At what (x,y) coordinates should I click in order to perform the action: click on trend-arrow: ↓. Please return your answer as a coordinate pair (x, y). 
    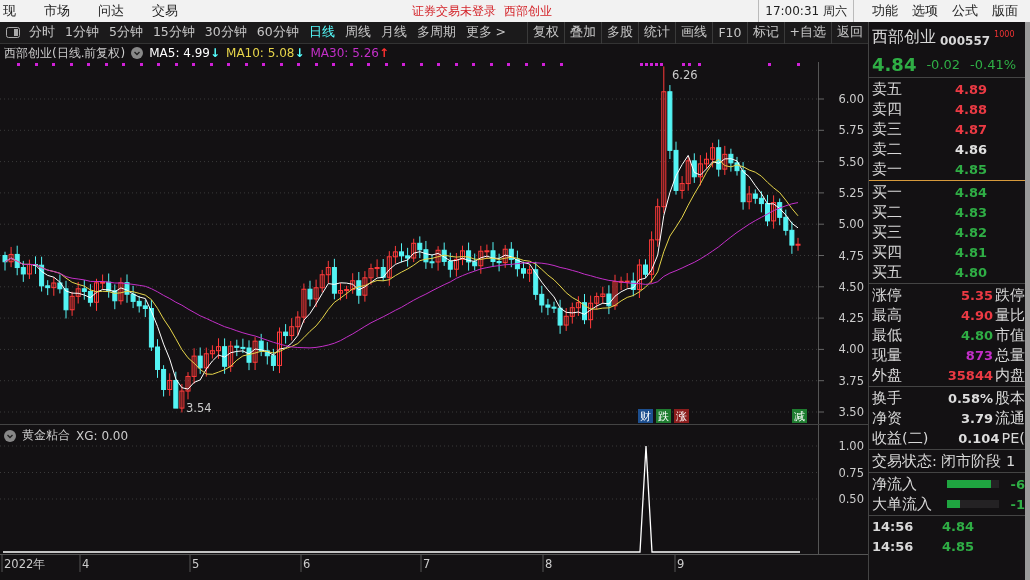
    Looking at the image, I should click on (299, 53).